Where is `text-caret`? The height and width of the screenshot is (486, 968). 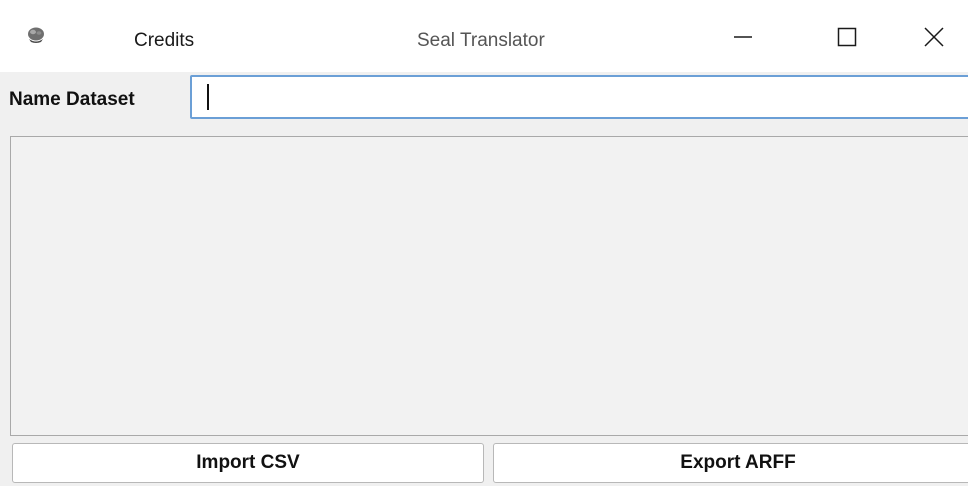 text-caret is located at coordinates (208, 97).